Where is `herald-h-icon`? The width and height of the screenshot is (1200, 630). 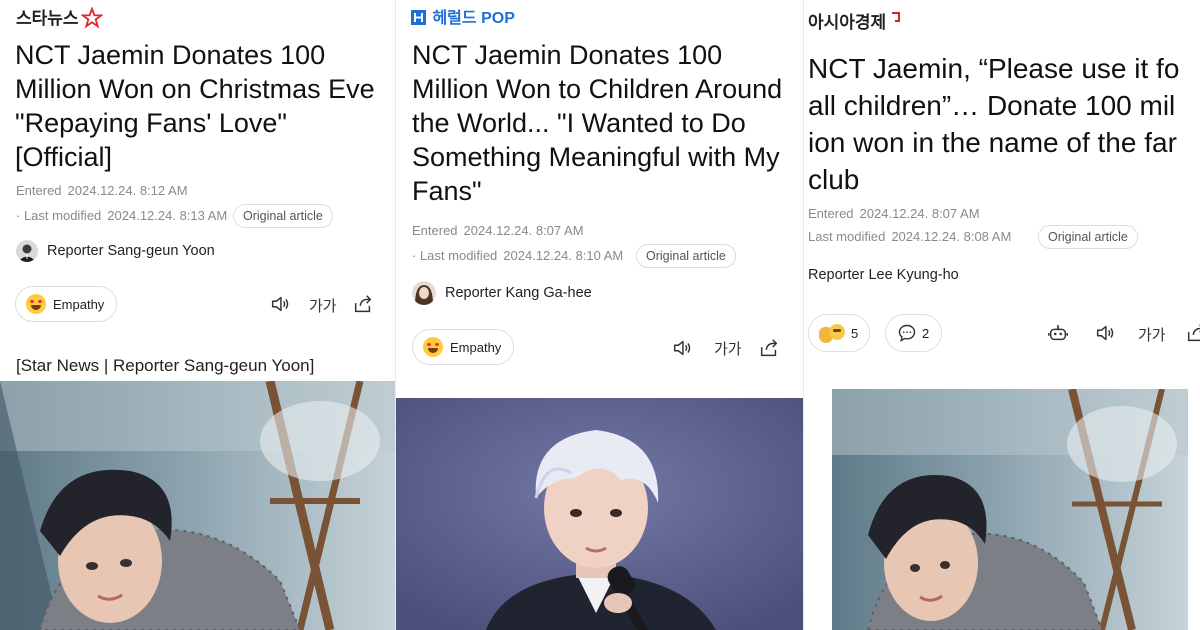 herald-h-icon is located at coordinates (418, 17).